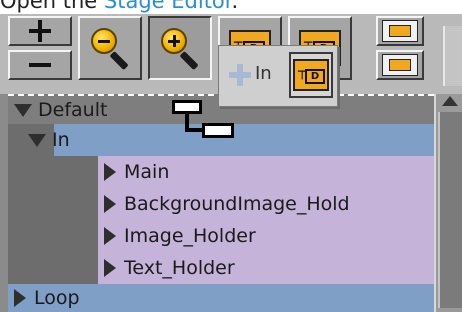 This screenshot has width=462, height=312. What do you see at coordinates (168, 6) in the screenshot?
I see `stage-editor-link: Stage Editor` at bounding box center [168, 6].